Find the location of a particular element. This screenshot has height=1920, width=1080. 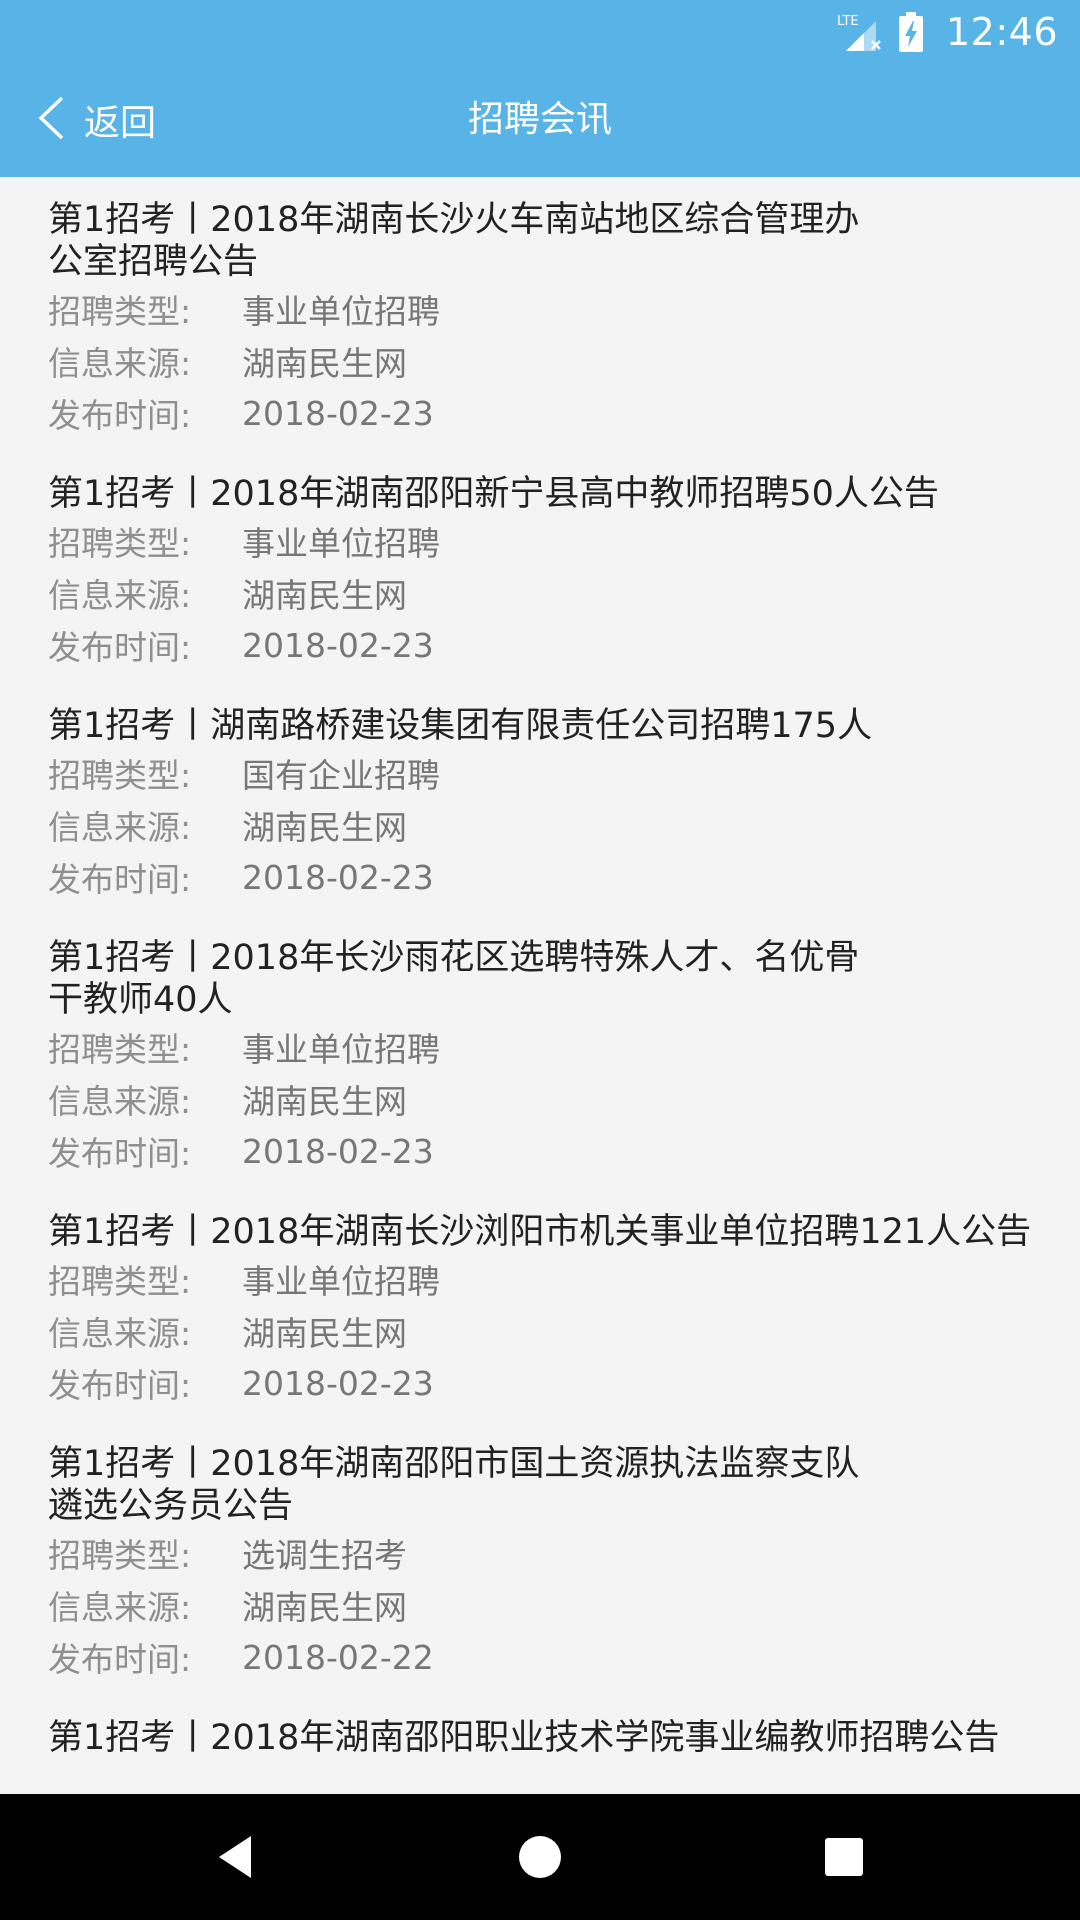

clock: 12:46 is located at coordinates (1001, 32).